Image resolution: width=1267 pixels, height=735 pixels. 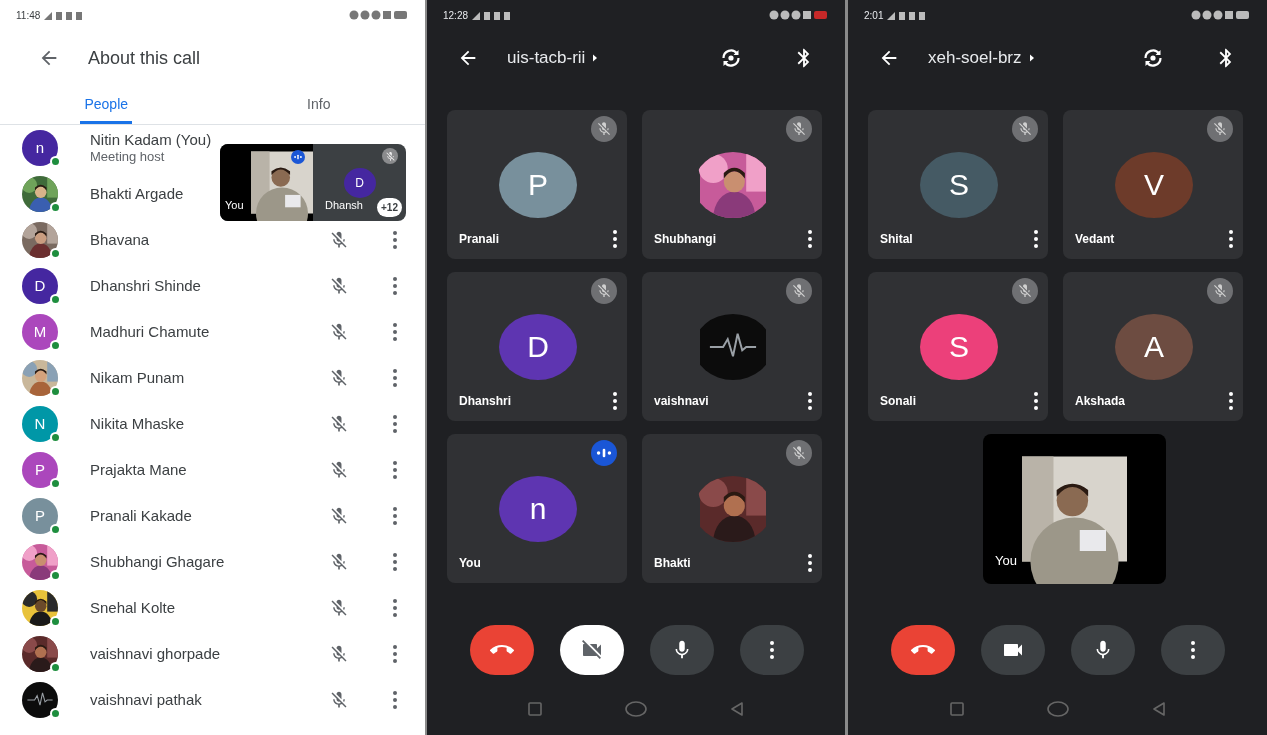 What do you see at coordinates (546, 58) in the screenshot?
I see `meeting-code: uis-tacb-rii` at bounding box center [546, 58].